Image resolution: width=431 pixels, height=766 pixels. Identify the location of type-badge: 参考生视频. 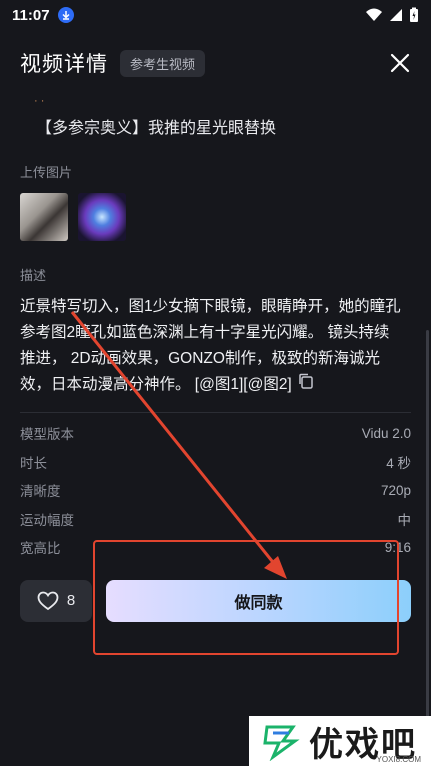
(163, 63).